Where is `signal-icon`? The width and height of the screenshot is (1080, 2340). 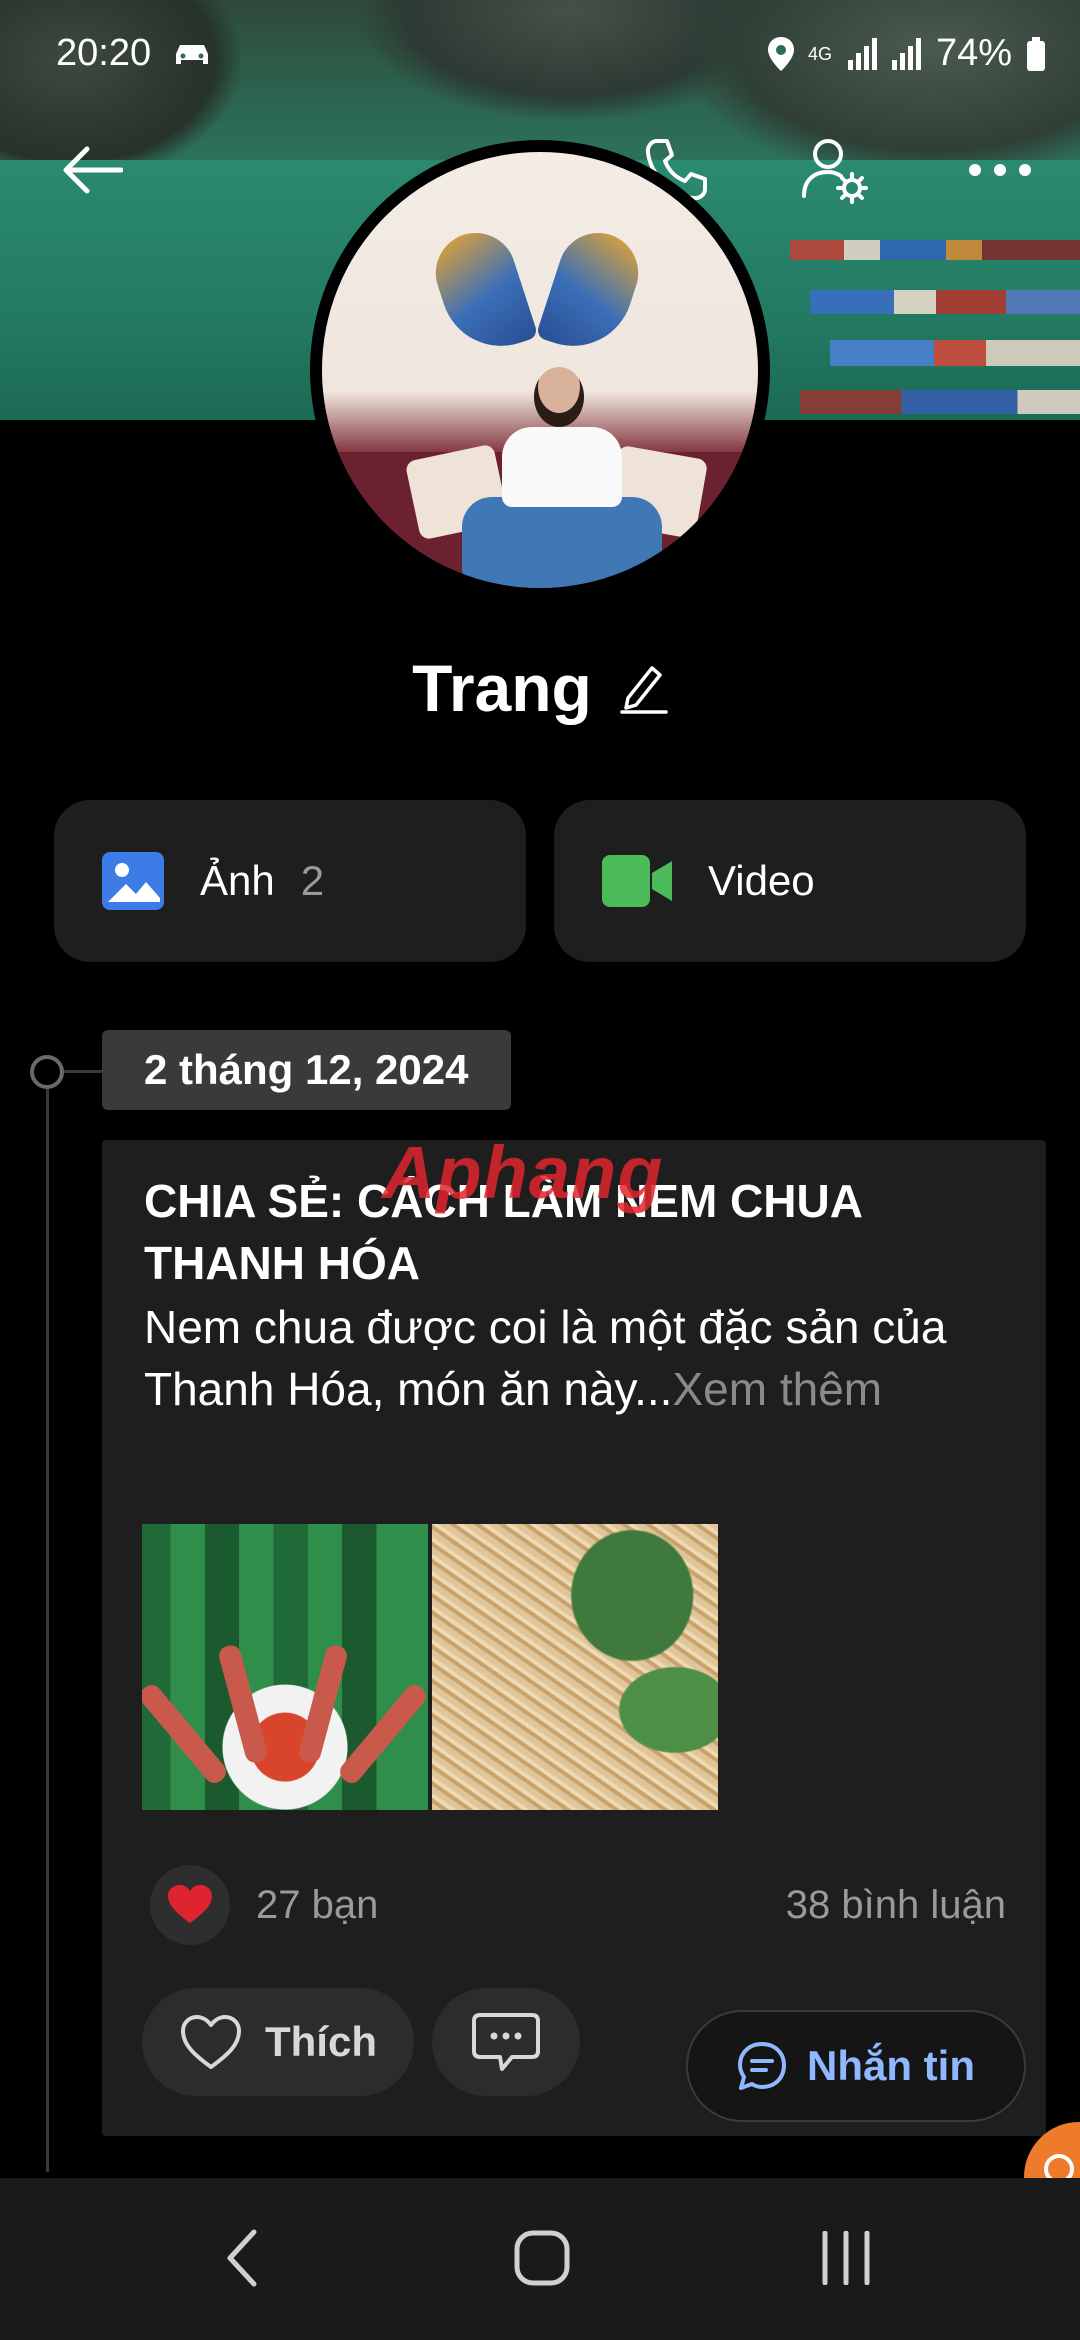
signal-icon is located at coordinates (862, 53).